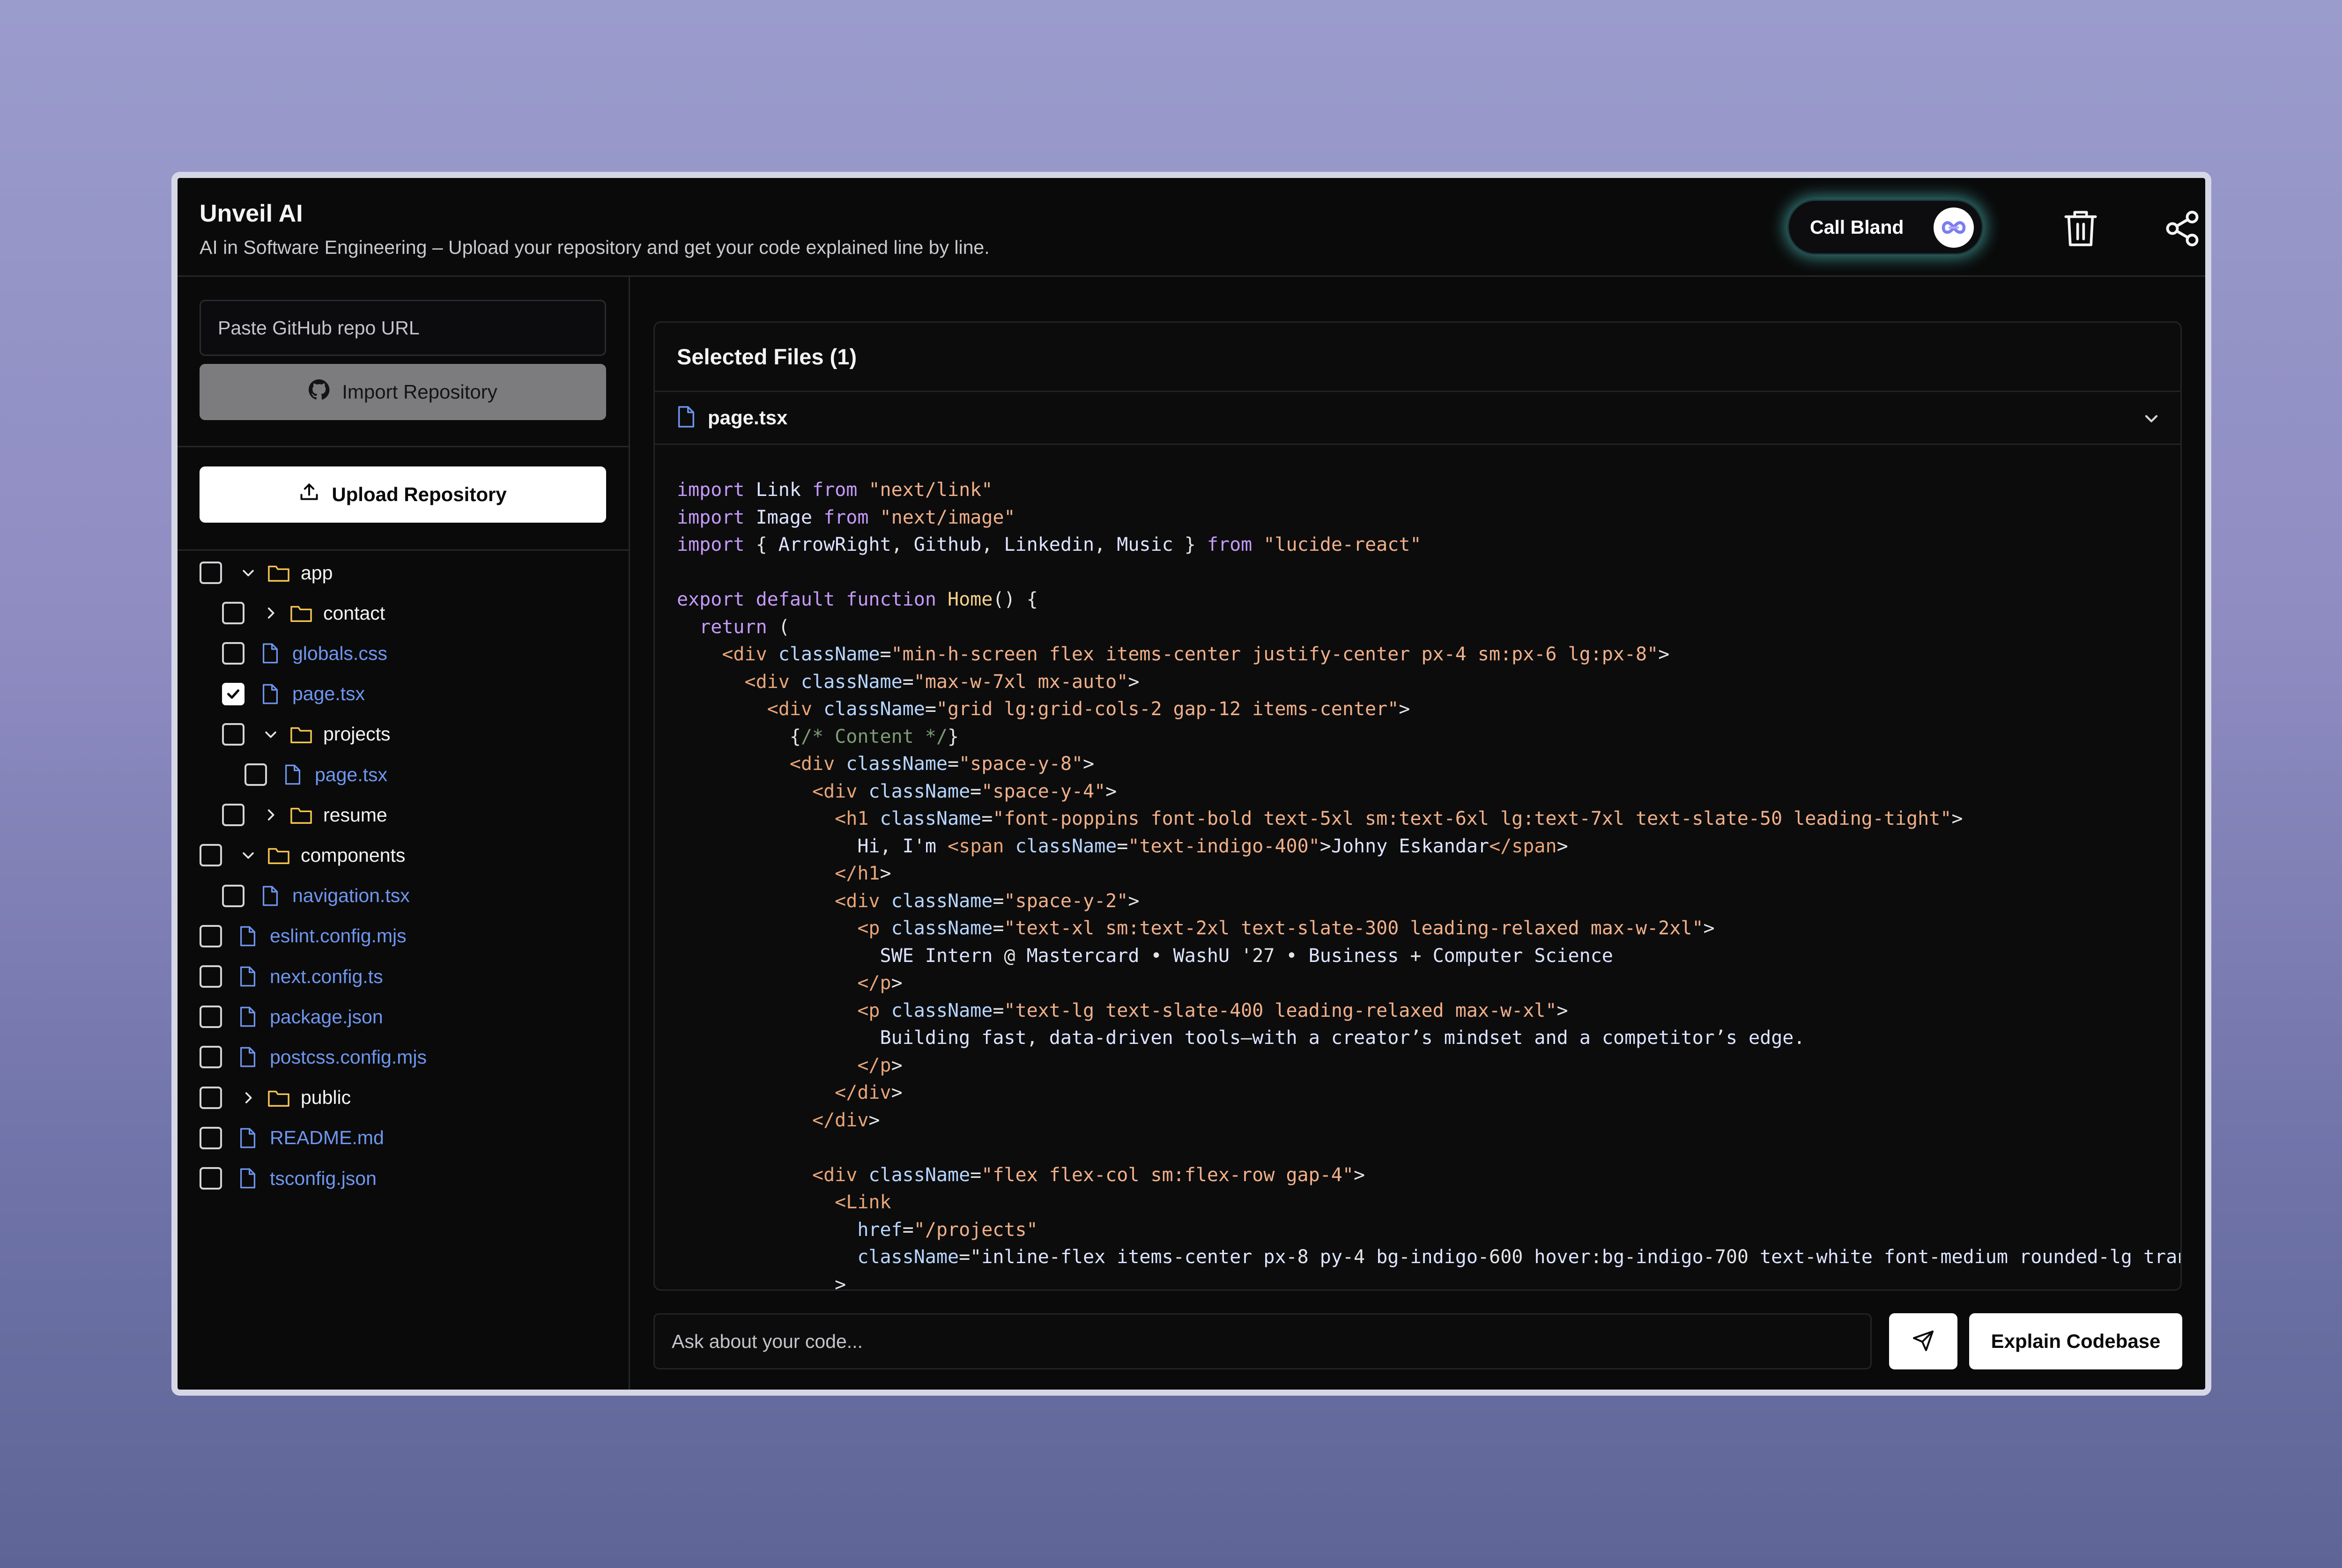 The image size is (2342, 1568). I want to click on call-bland-button: Call Bland, so click(1885, 227).